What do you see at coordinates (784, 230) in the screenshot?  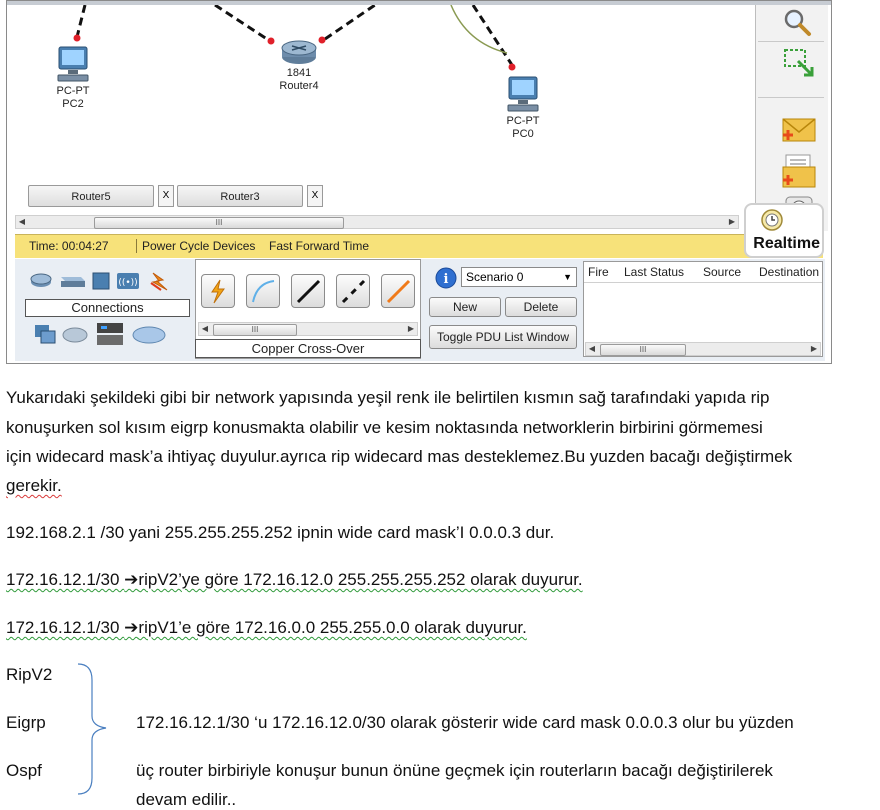 I see `realtime-mode-tab: Realtime` at bounding box center [784, 230].